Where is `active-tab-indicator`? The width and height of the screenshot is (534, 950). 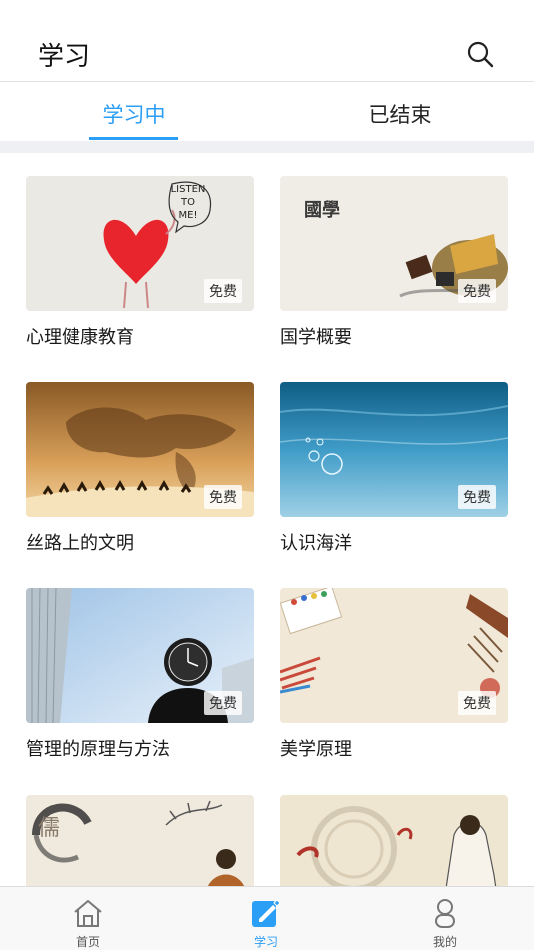 active-tab-indicator is located at coordinates (133, 138).